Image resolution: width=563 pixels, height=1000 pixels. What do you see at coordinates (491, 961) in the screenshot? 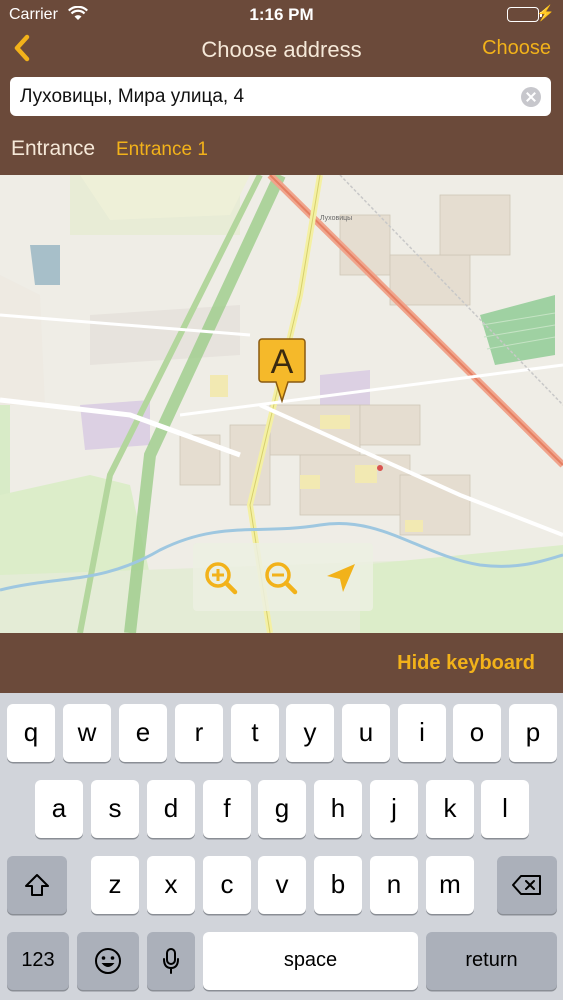
I see `return-key: return` at bounding box center [491, 961].